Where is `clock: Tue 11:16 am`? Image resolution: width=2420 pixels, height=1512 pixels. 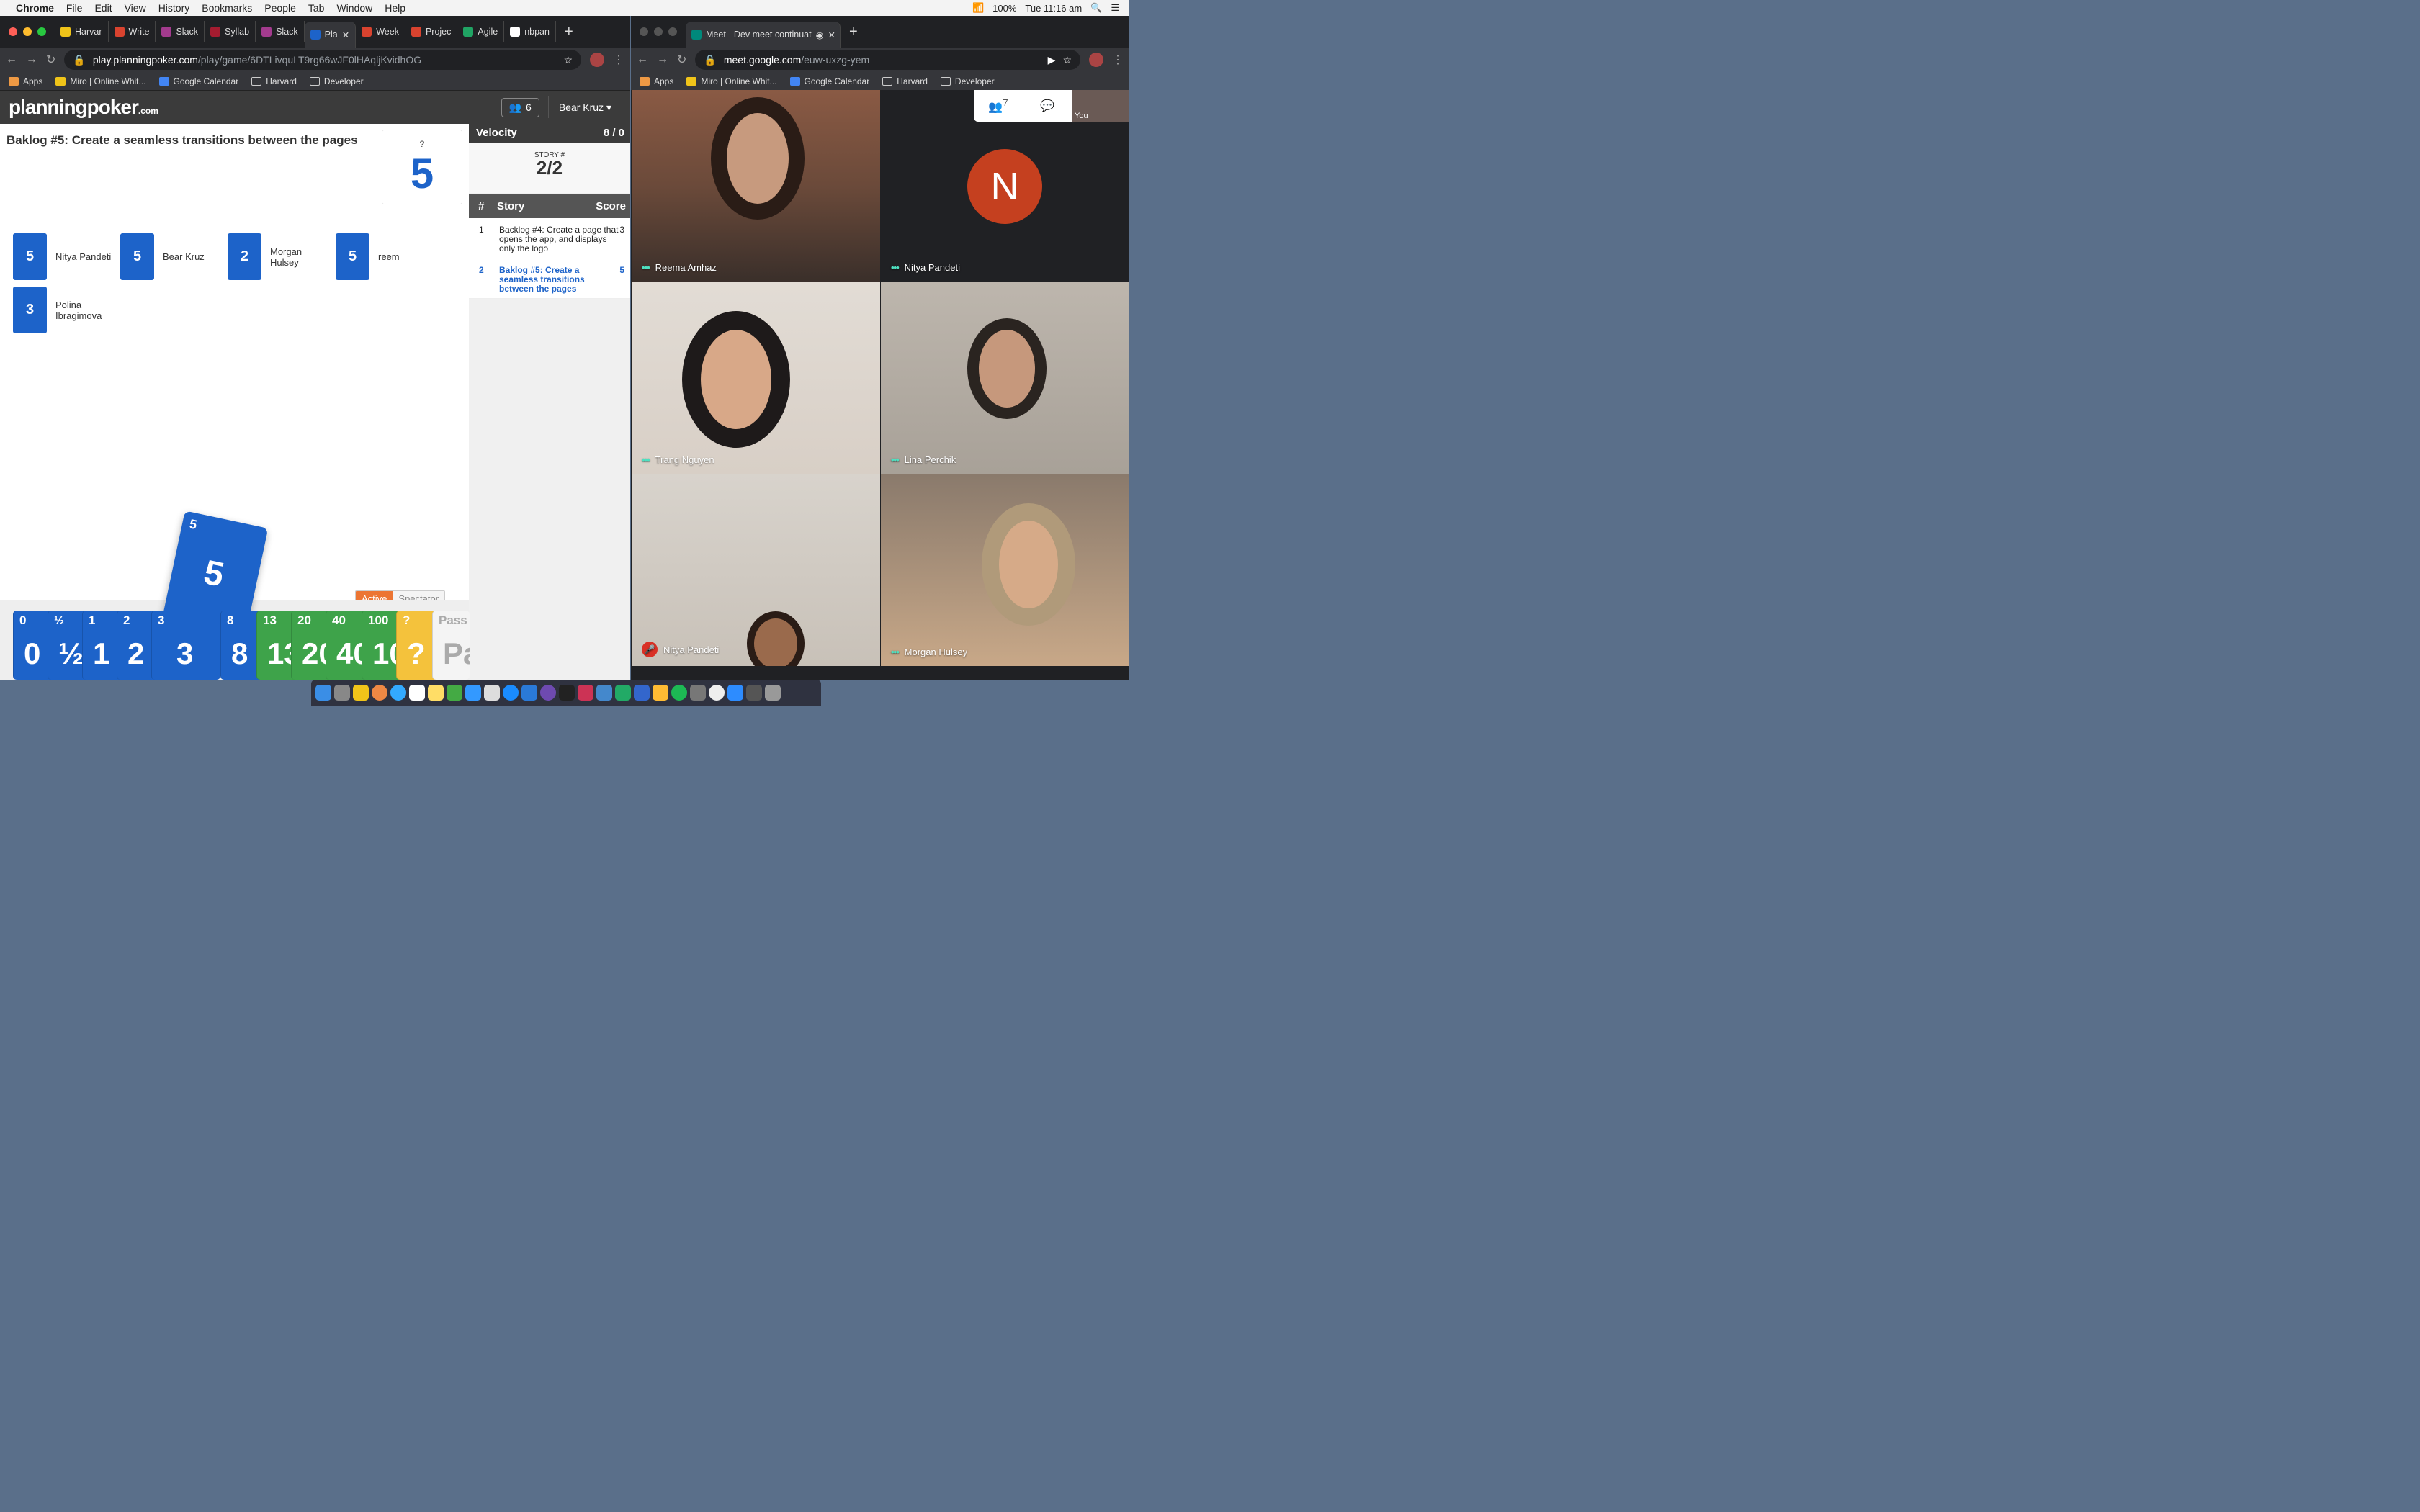
clock: Tue 11:16 am is located at coordinates (1053, 8).